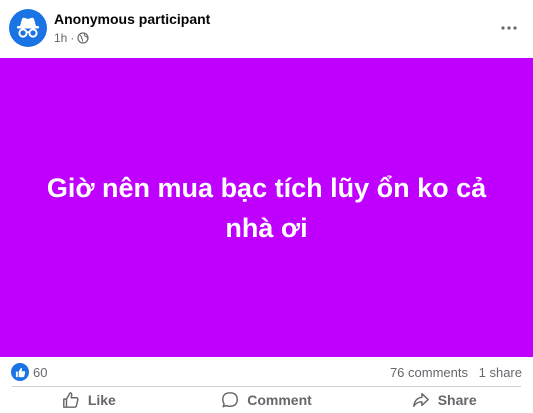 This screenshot has height=413, width=533. I want to click on avatar, so click(28, 28).